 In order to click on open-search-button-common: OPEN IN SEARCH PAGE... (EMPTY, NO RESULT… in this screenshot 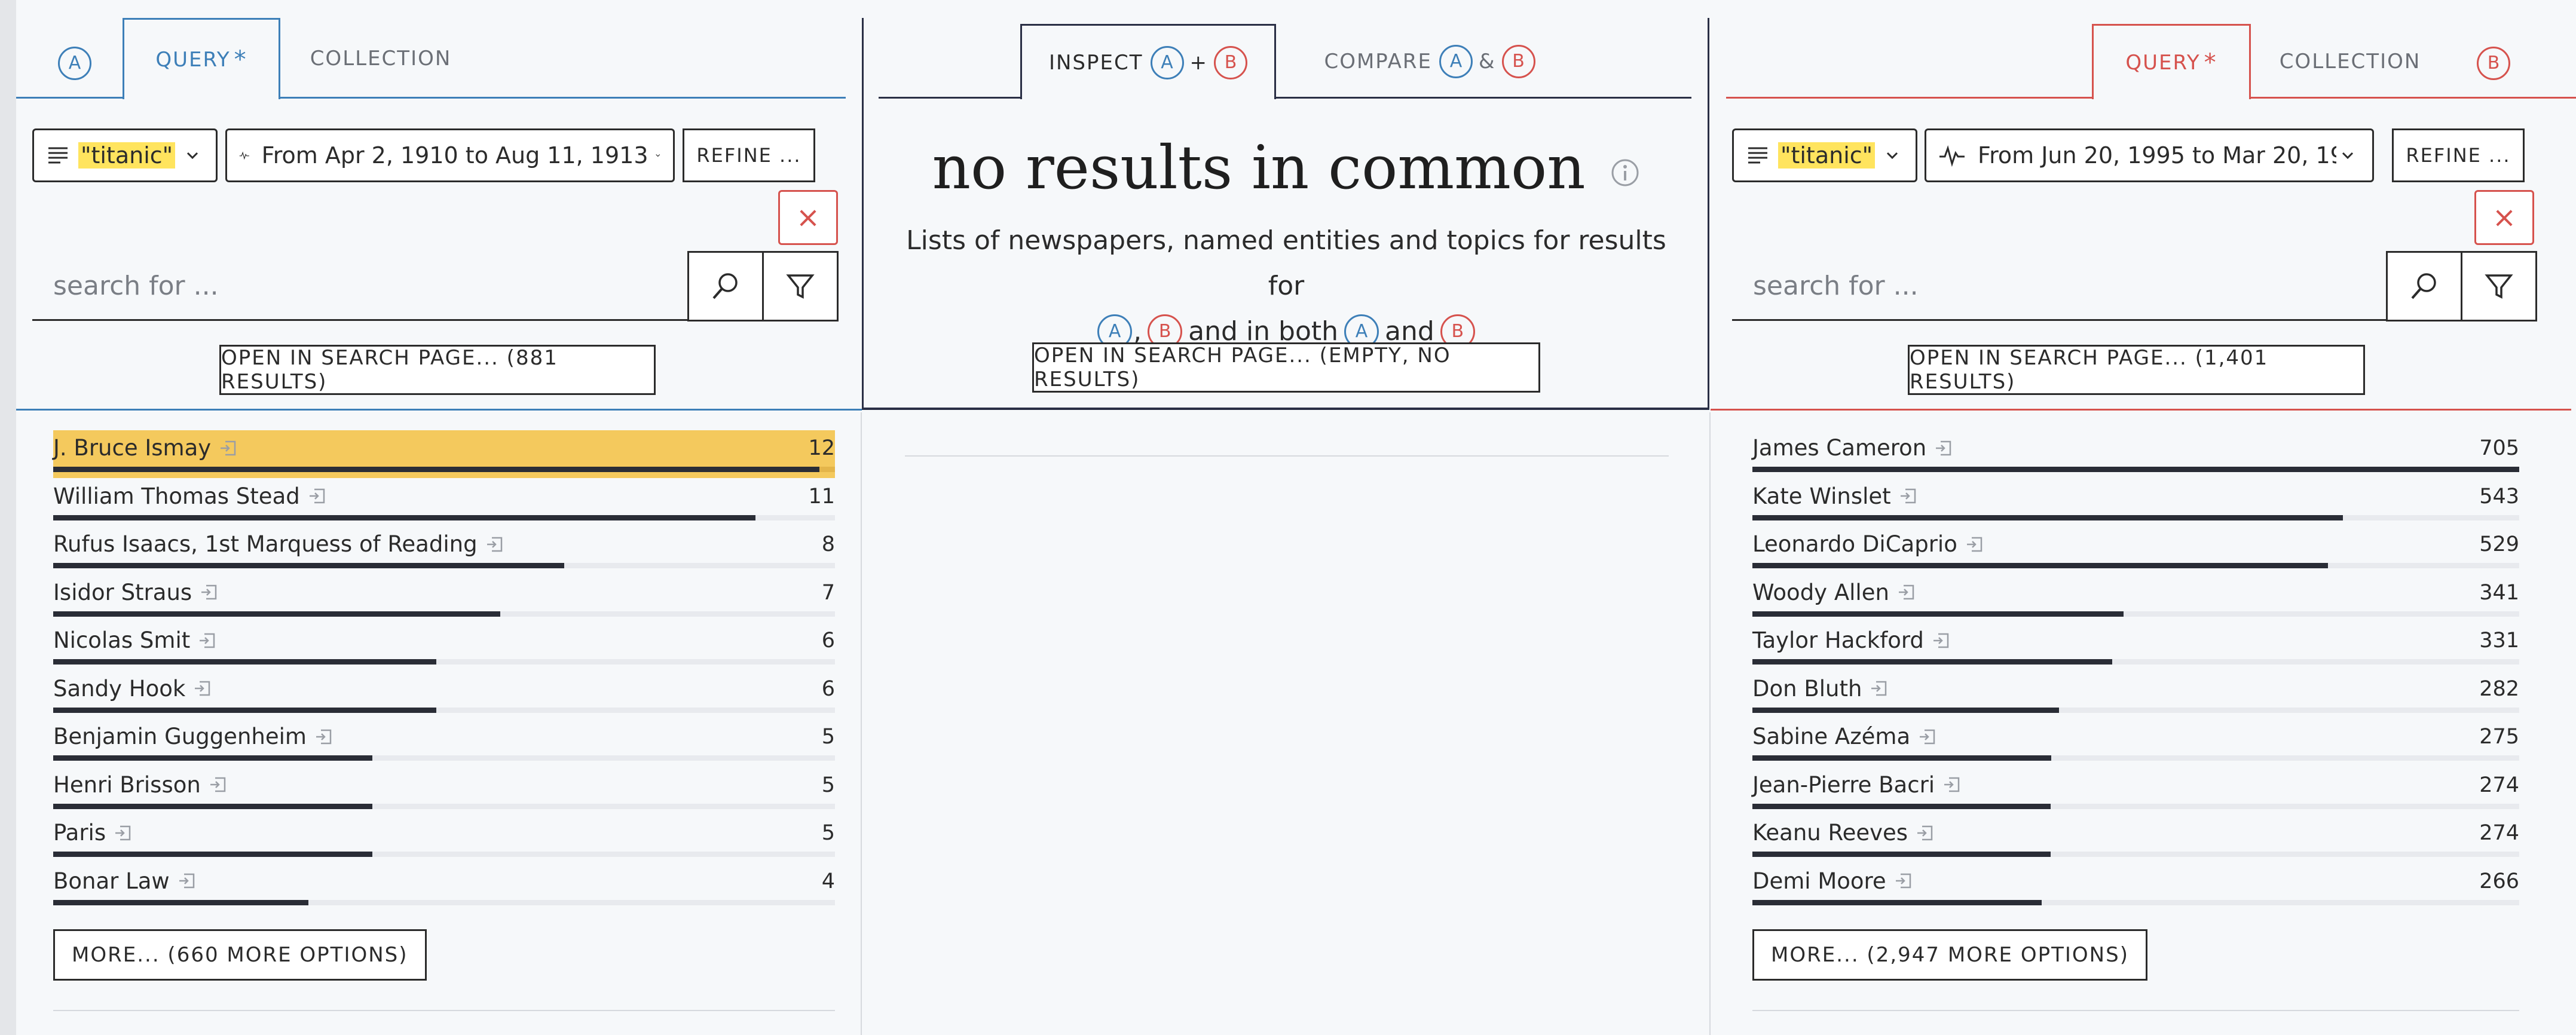, I will do `click(1286, 368)`.